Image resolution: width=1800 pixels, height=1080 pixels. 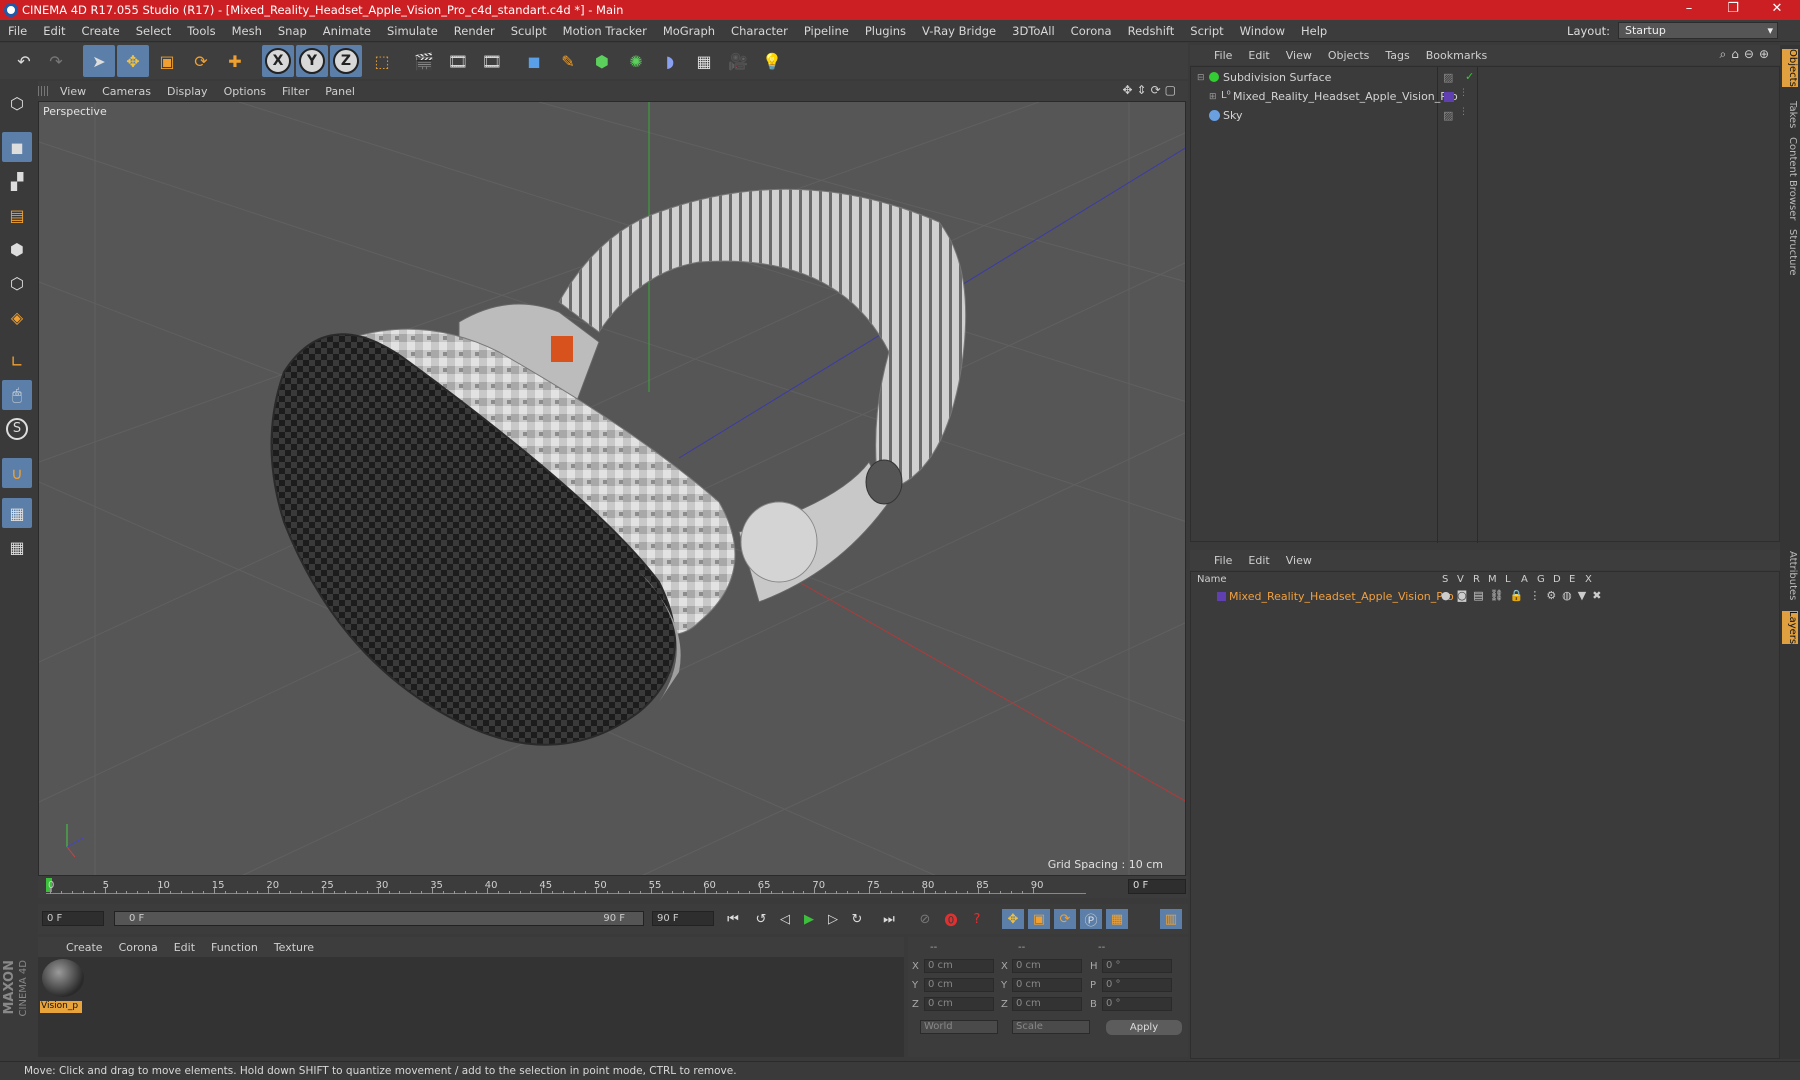 I want to click on tab-structure: Structure, so click(x=1790, y=252).